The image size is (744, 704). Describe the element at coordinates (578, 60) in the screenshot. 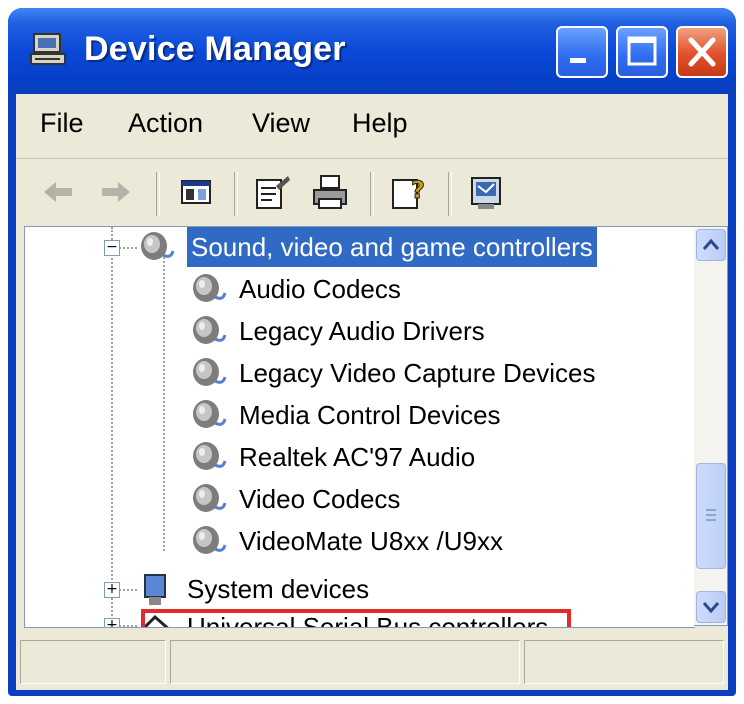

I see `minimize-icon` at that location.